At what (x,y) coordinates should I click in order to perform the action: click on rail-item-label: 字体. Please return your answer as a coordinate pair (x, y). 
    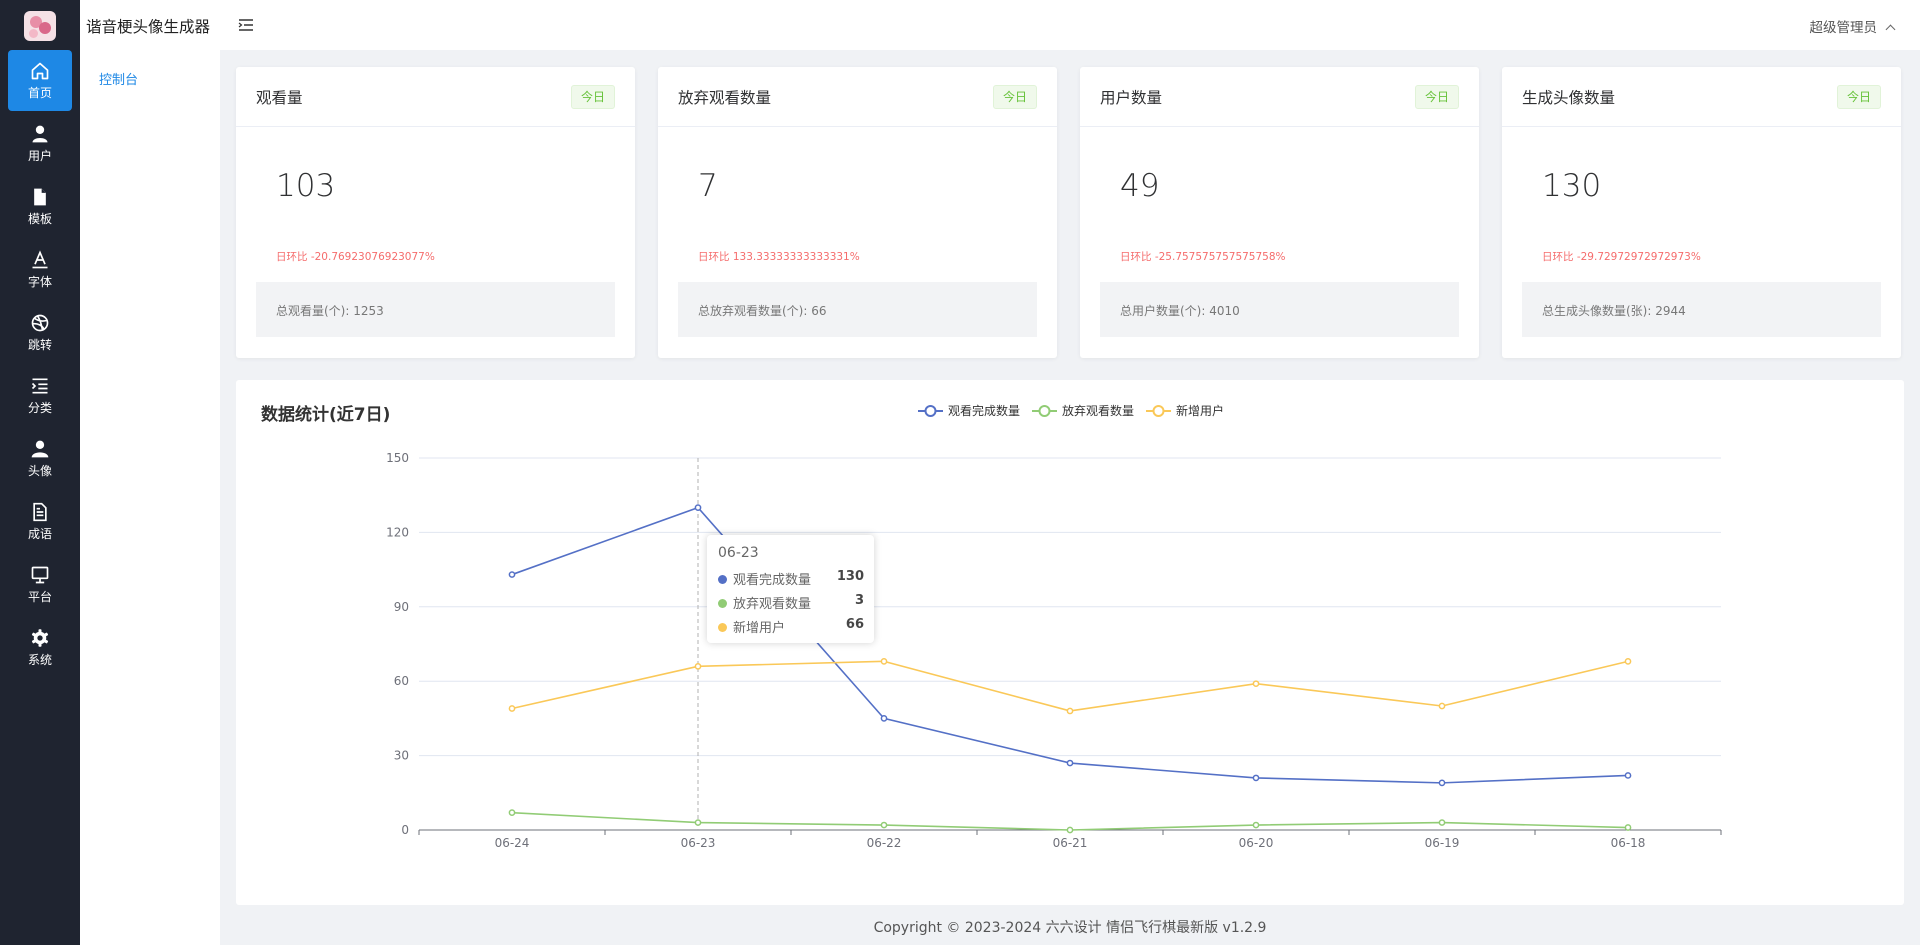
    Looking at the image, I should click on (39, 282).